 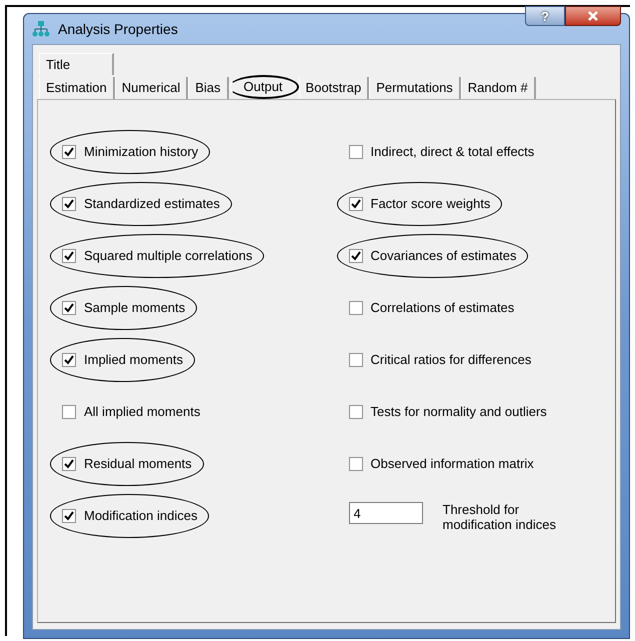 I want to click on option-label: Squared multiple correlations, so click(x=168, y=256).